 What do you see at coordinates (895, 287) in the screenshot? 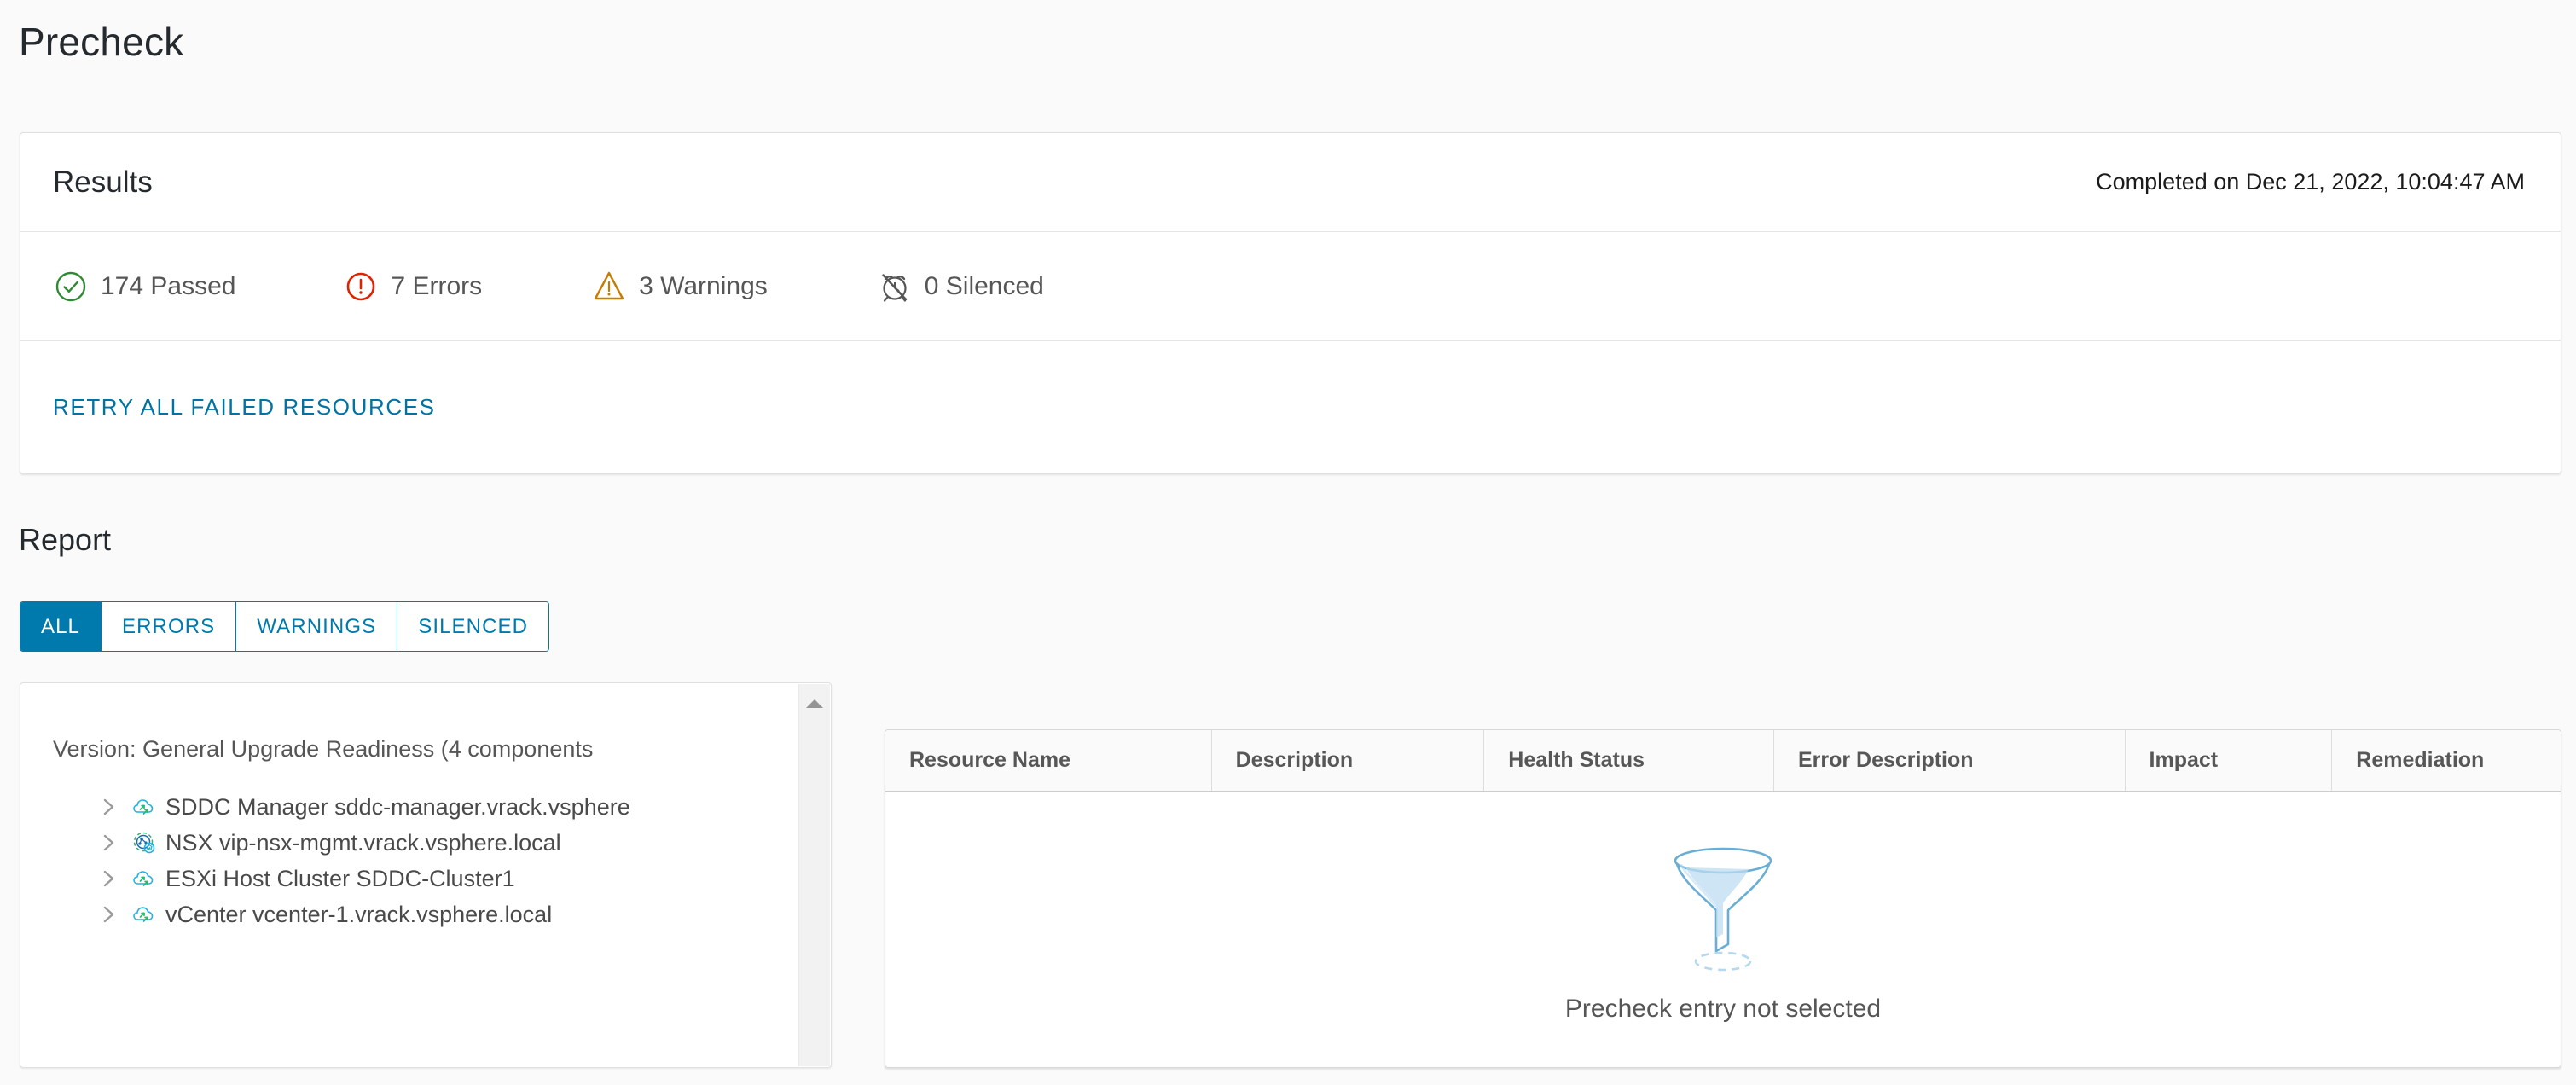
I see `alarm-off-icon` at bounding box center [895, 287].